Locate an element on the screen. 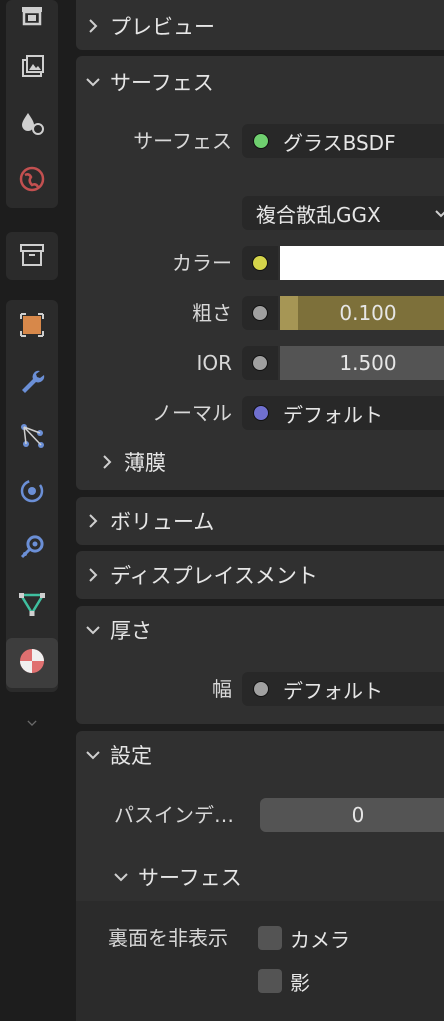 The image size is (444, 1021). volume-panel: ボリューム is located at coordinates (260, 521).